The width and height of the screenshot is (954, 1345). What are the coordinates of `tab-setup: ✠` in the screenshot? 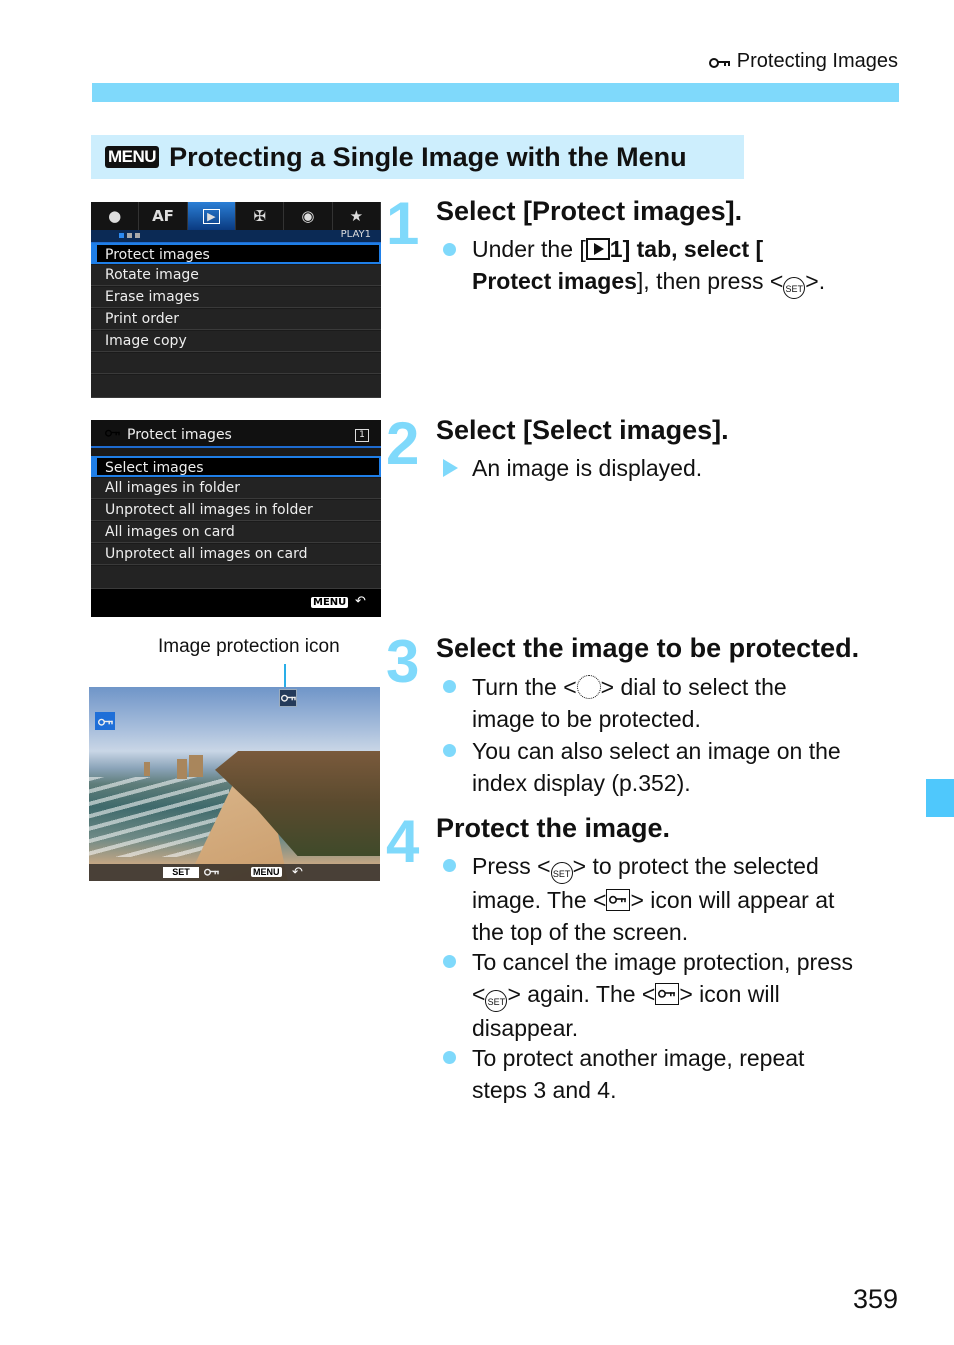 It's located at (260, 216).